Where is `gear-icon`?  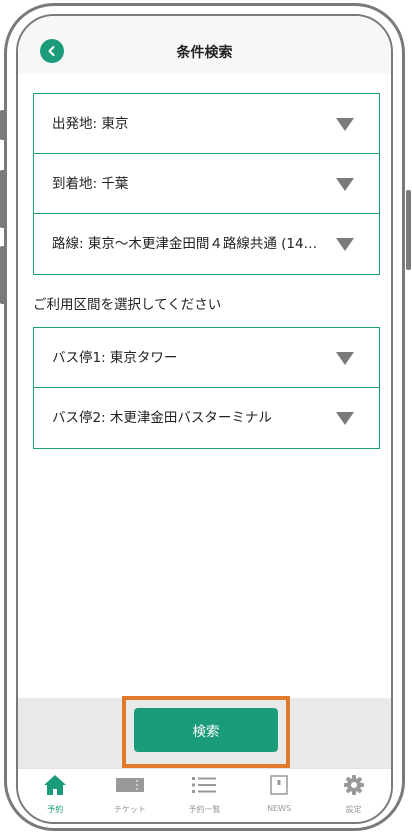 gear-icon is located at coordinates (353, 785).